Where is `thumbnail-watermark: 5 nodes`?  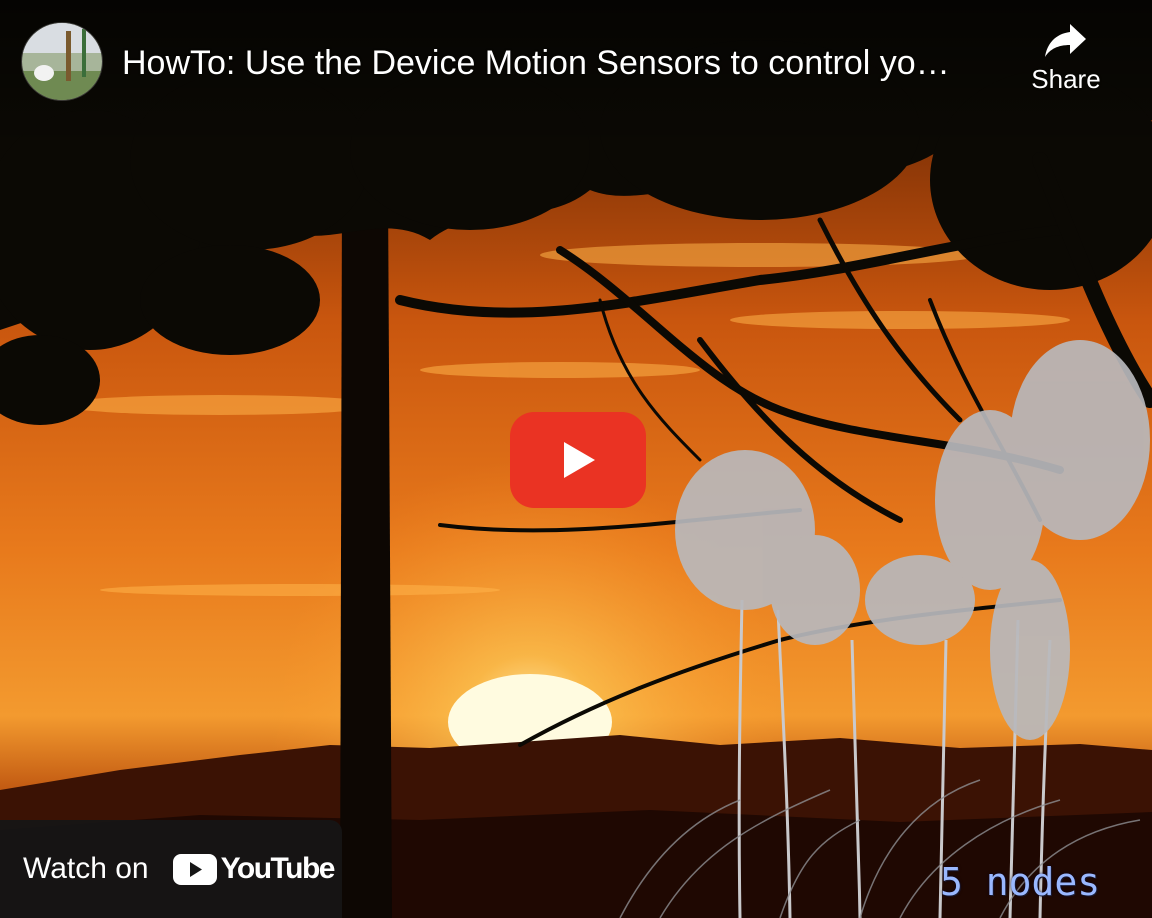
thumbnail-watermark: 5 nodes is located at coordinates (1020, 882).